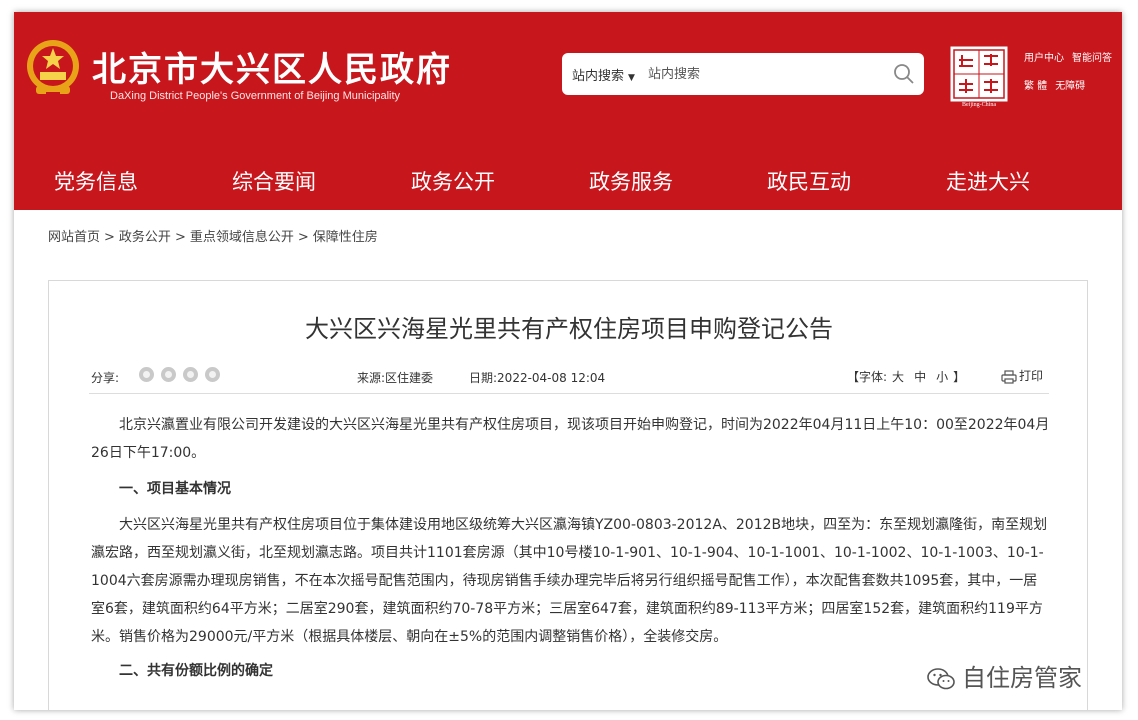 This screenshot has width=1138, height=720. What do you see at coordinates (168, 374) in the screenshot?
I see `weibo-share-icon` at bounding box center [168, 374].